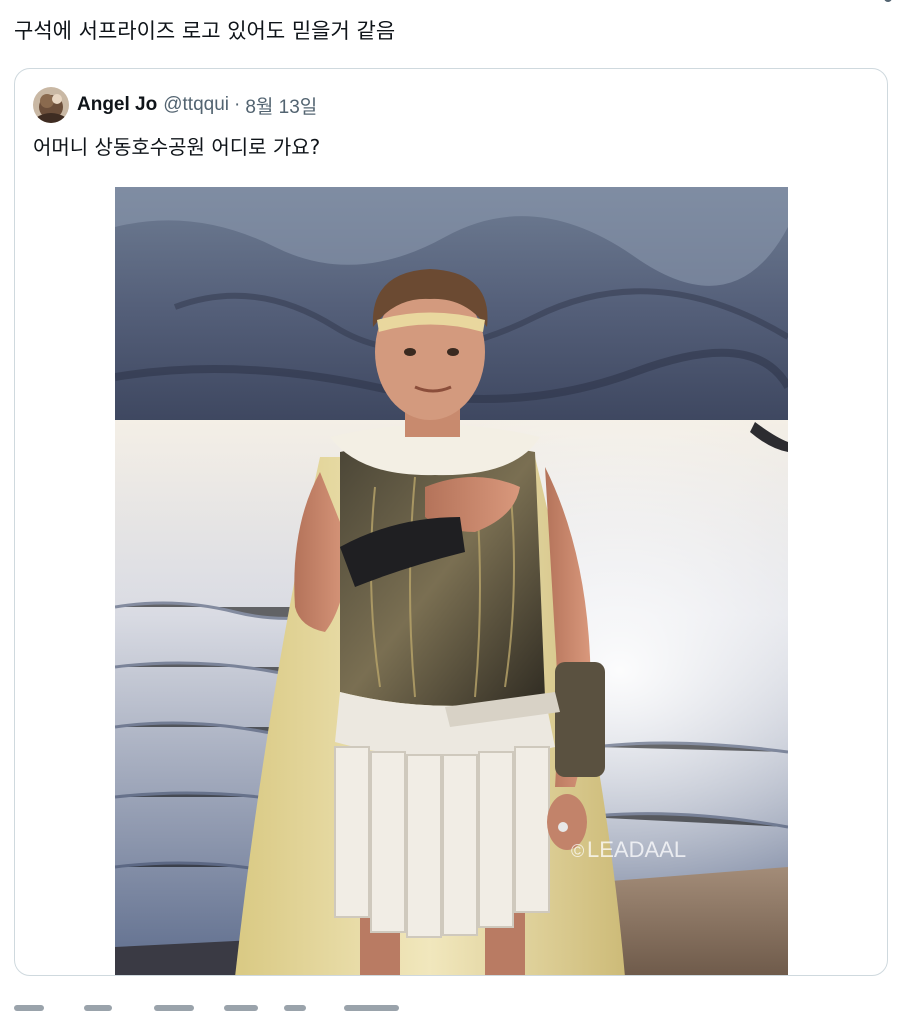 This screenshot has height=1011, width=900. I want to click on more-options-icon, so click(888, 1).